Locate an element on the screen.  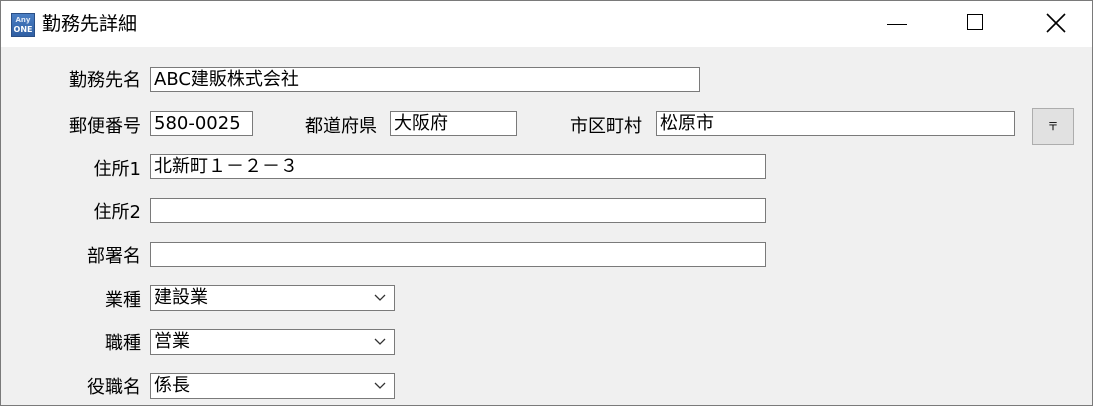
address1-label: 住所1 is located at coordinates (117, 169).